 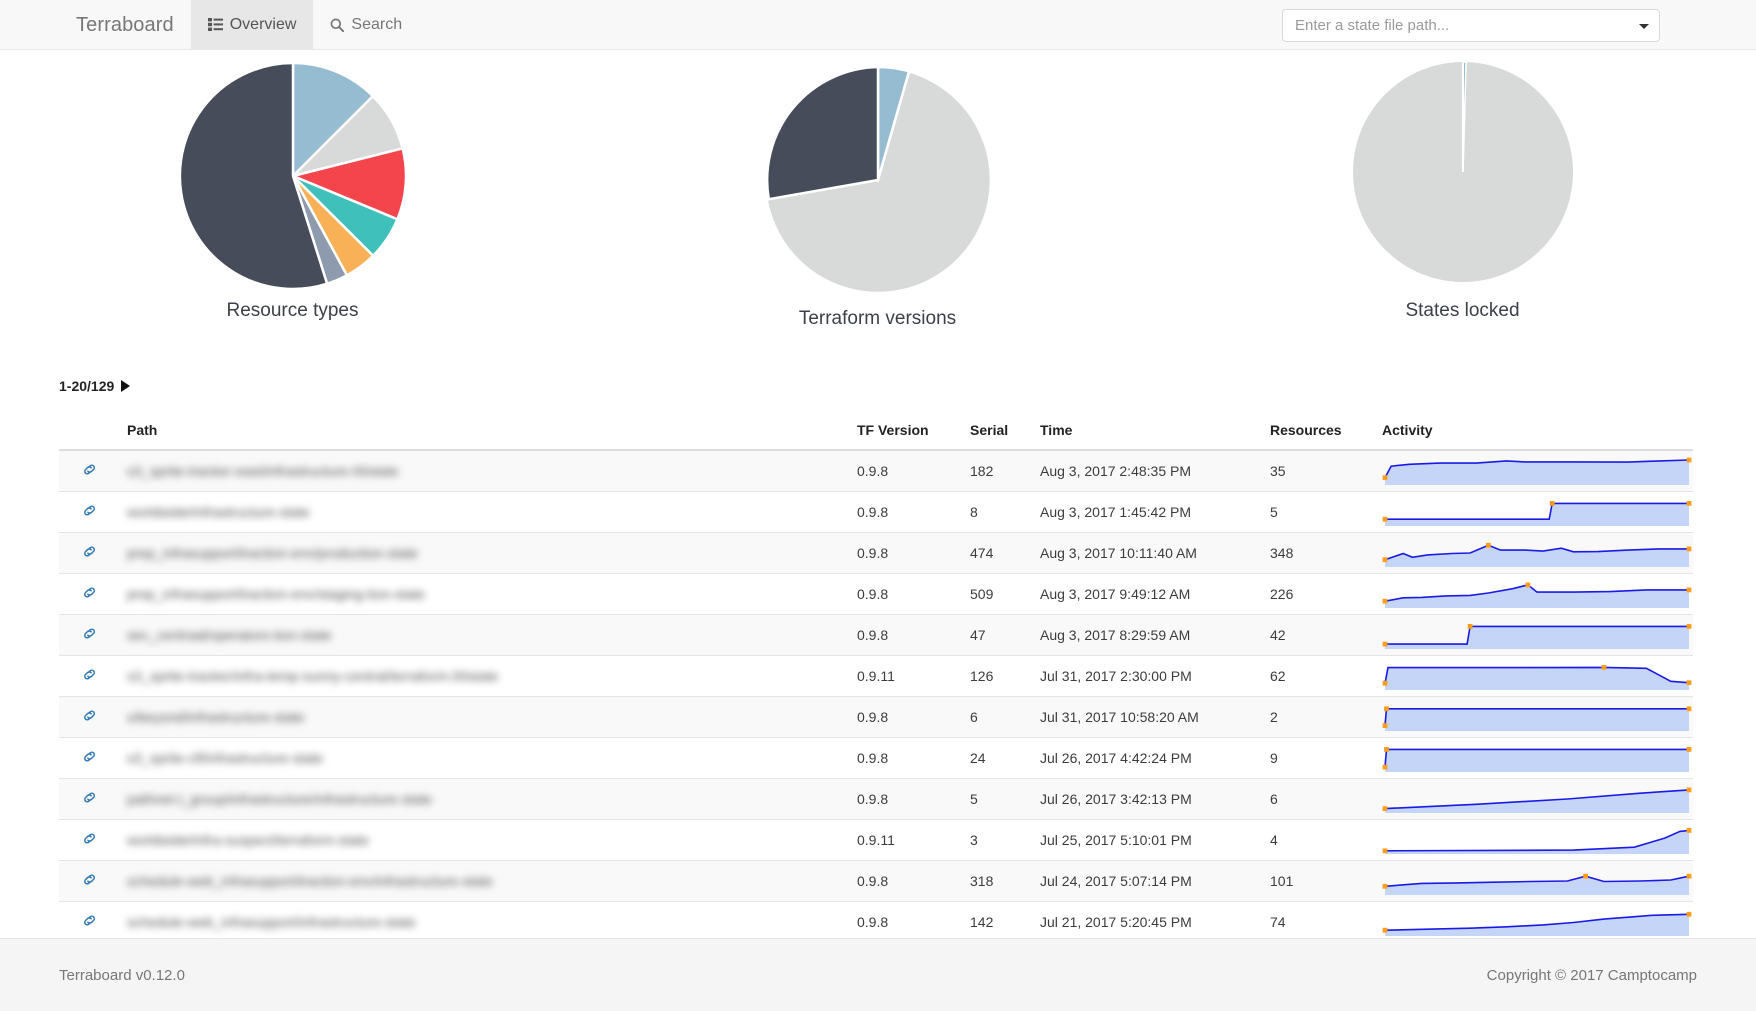 I want to click on state-path-search-box, so click(x=1471, y=25).